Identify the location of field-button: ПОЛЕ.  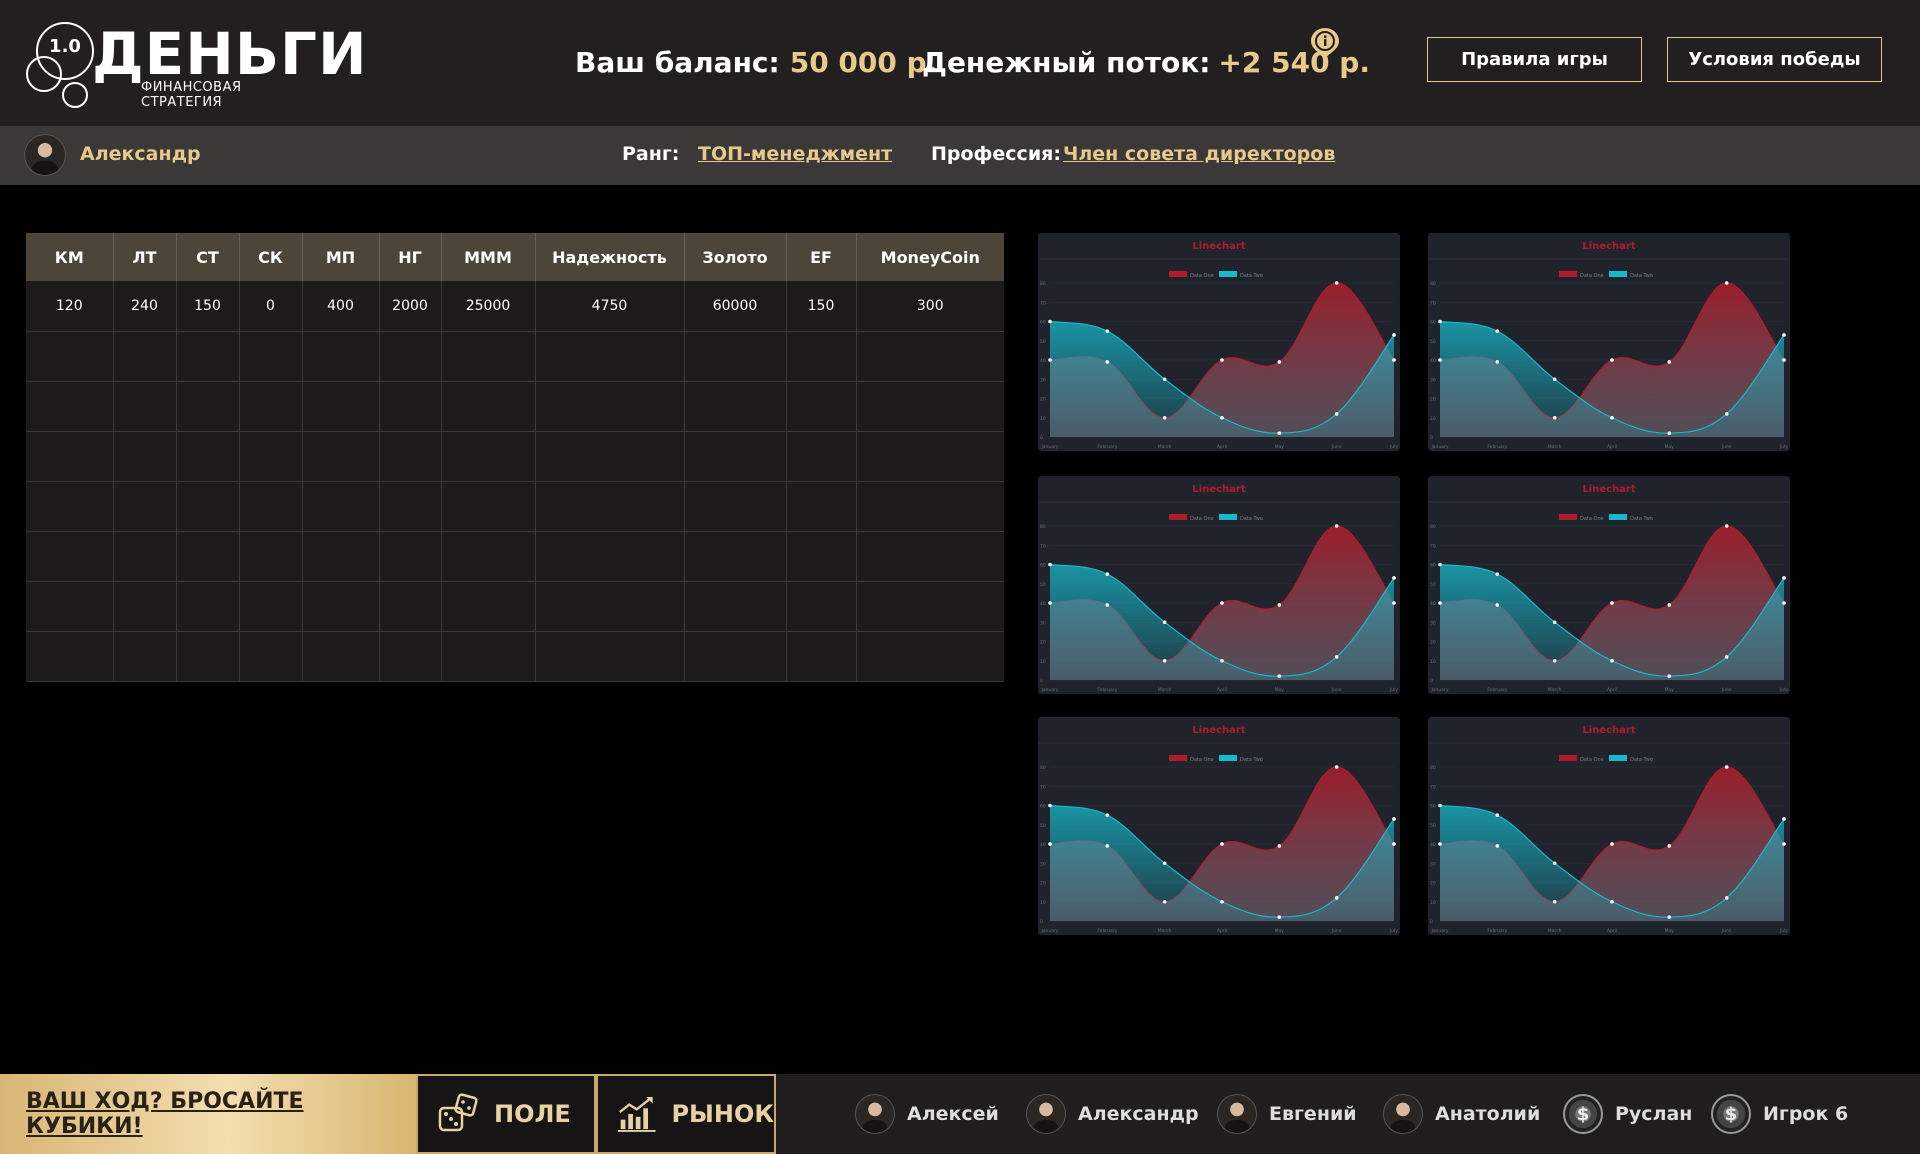
(506, 1114).